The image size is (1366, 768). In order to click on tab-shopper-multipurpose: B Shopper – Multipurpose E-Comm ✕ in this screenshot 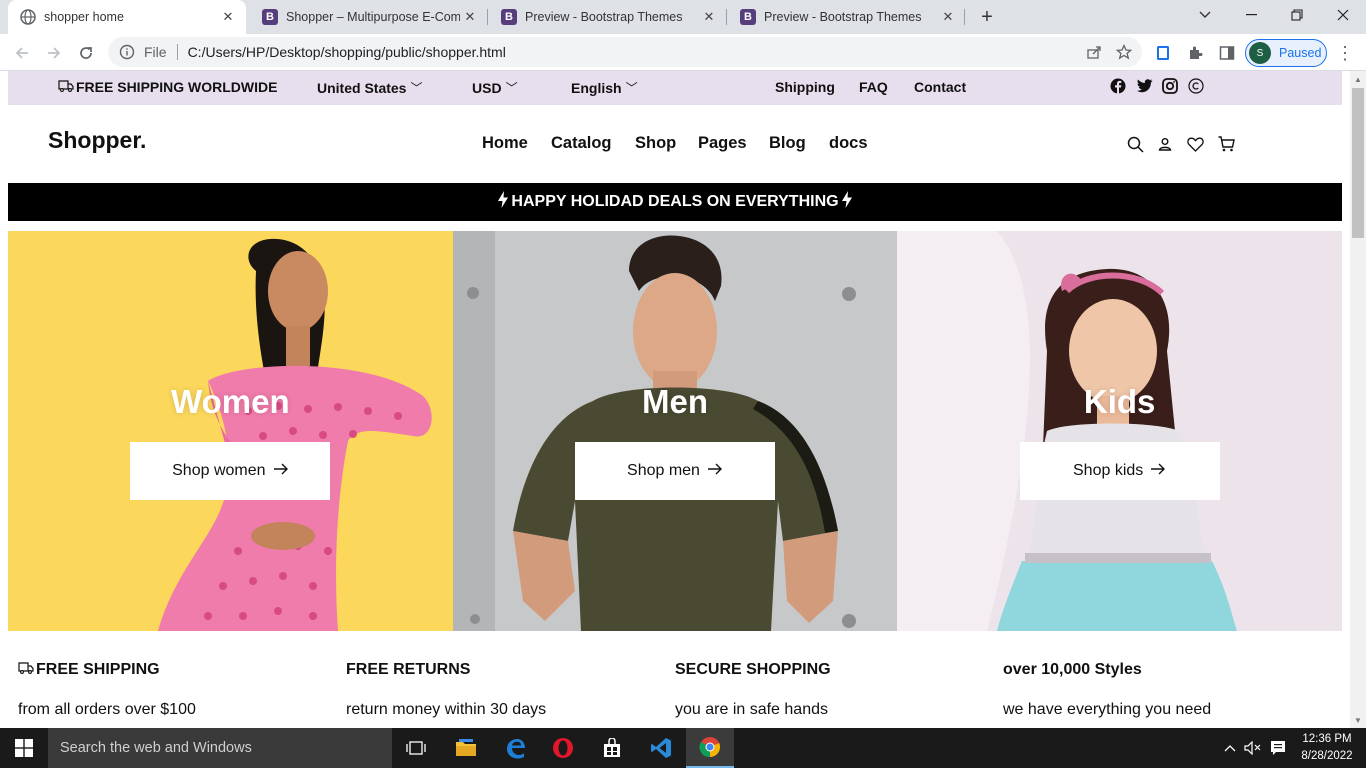, I will do `click(369, 17)`.